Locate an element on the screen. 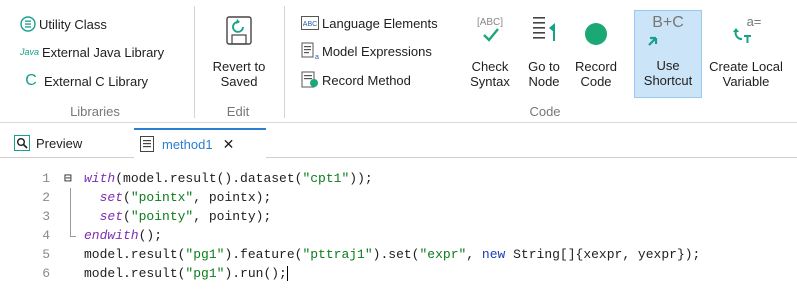 This screenshot has width=797, height=293. code-token: "pttraj1" is located at coordinates (337, 254).